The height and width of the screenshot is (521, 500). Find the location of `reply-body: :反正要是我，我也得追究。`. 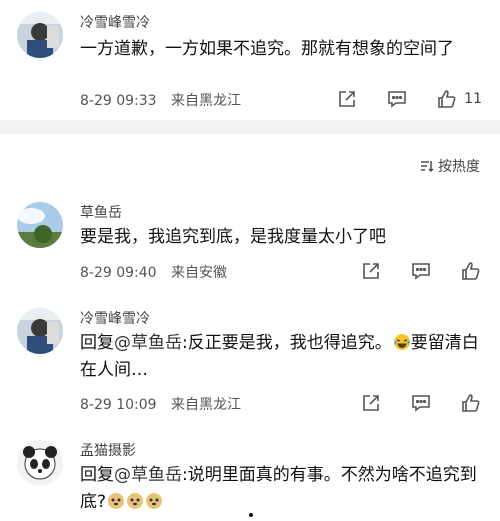

reply-body: :反正要是我，我也得追究。 is located at coordinates (287, 343).